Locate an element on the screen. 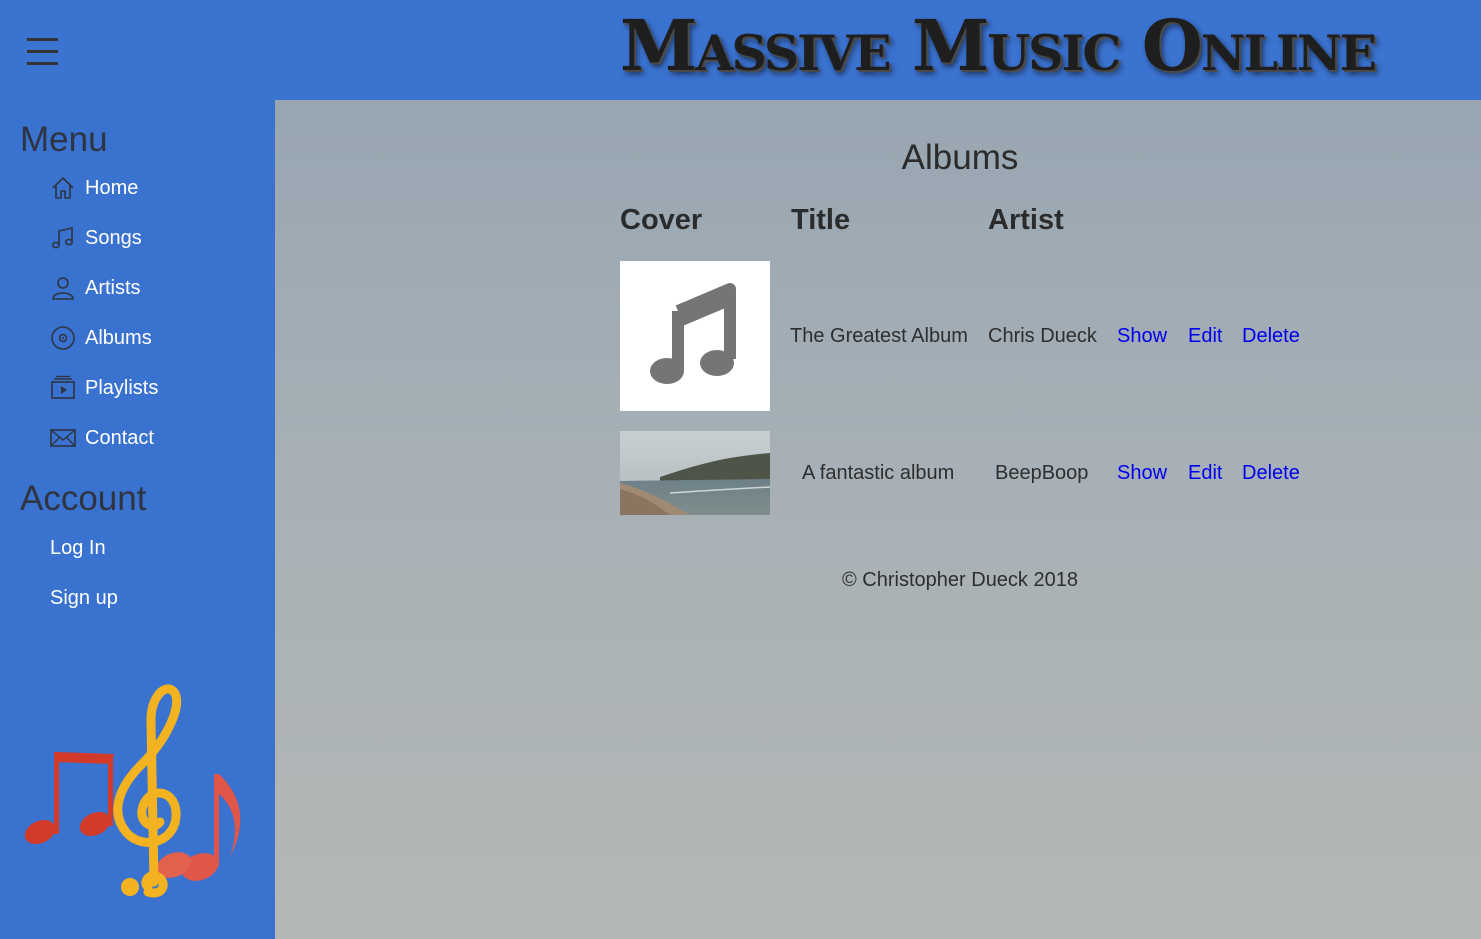  beach-photo-image is located at coordinates (695, 473).